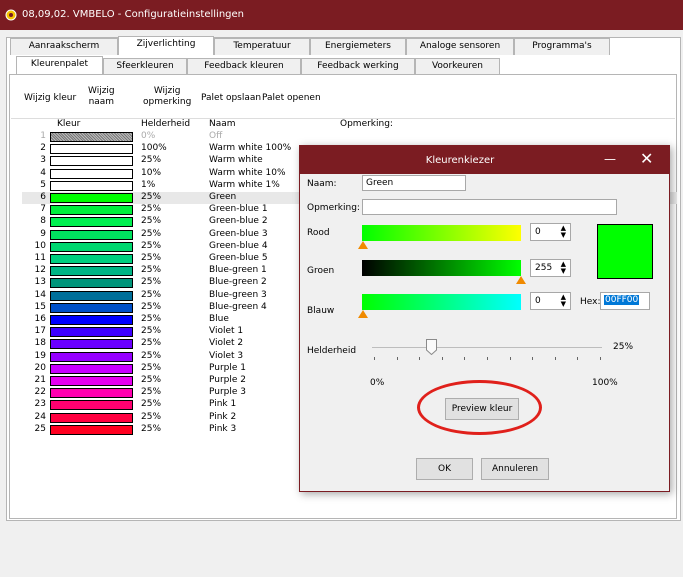  Describe the element at coordinates (646, 158) in the screenshot. I see `close-icon: ✕` at that location.